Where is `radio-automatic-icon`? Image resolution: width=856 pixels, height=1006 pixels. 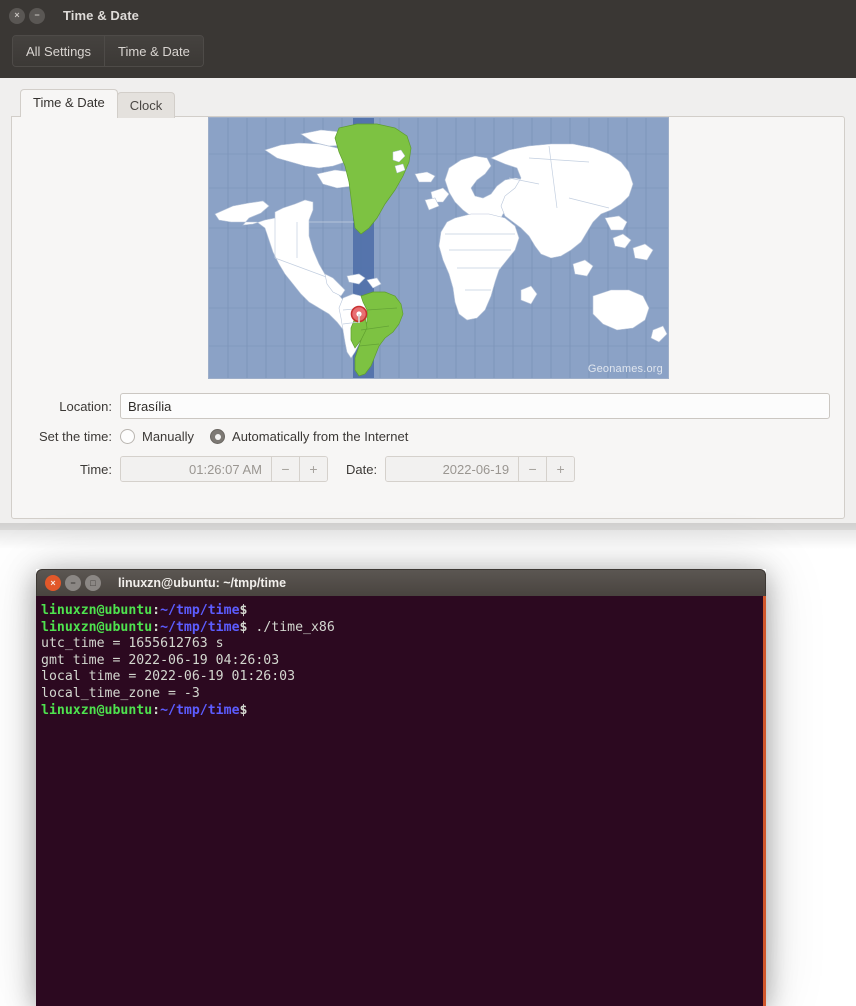 radio-automatic-icon is located at coordinates (218, 436).